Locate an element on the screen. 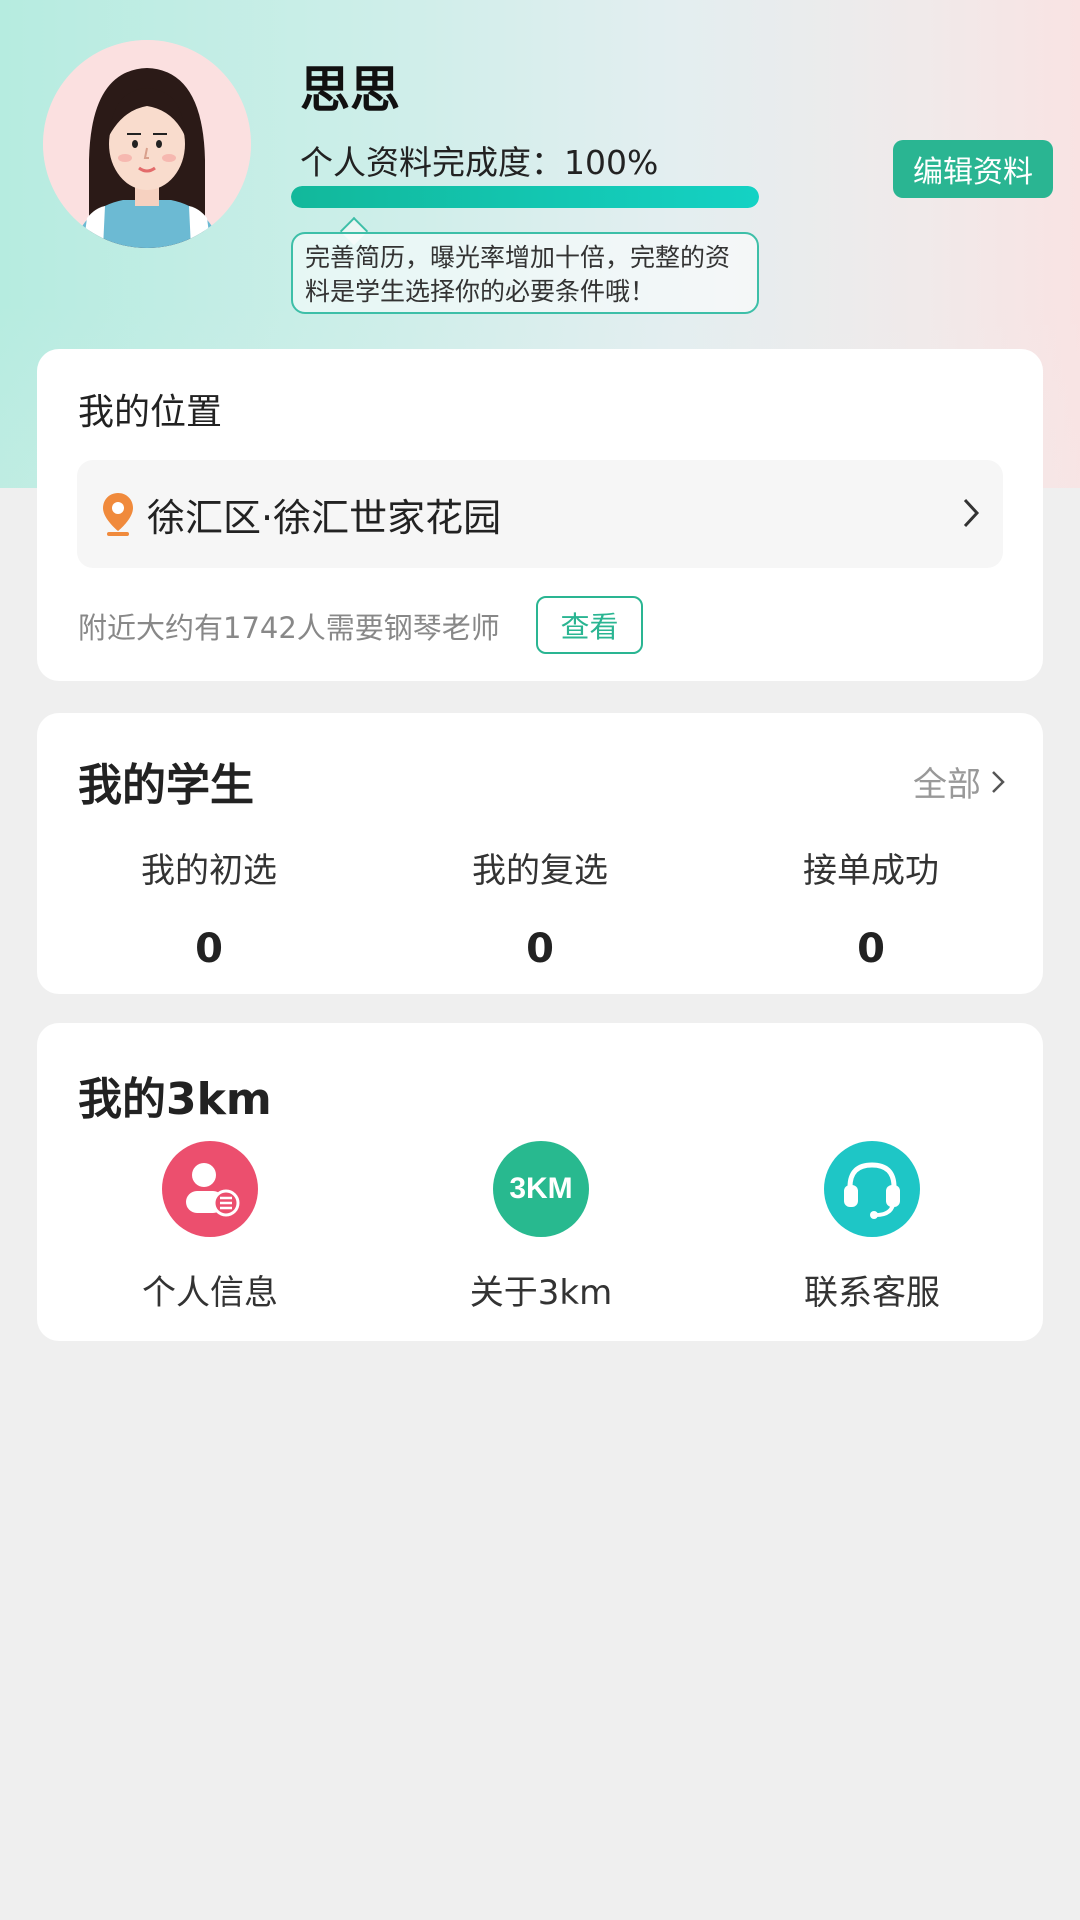 Image resolution: width=1080 pixels, height=1920 pixels. avatar-illustration is located at coordinates (147, 144).